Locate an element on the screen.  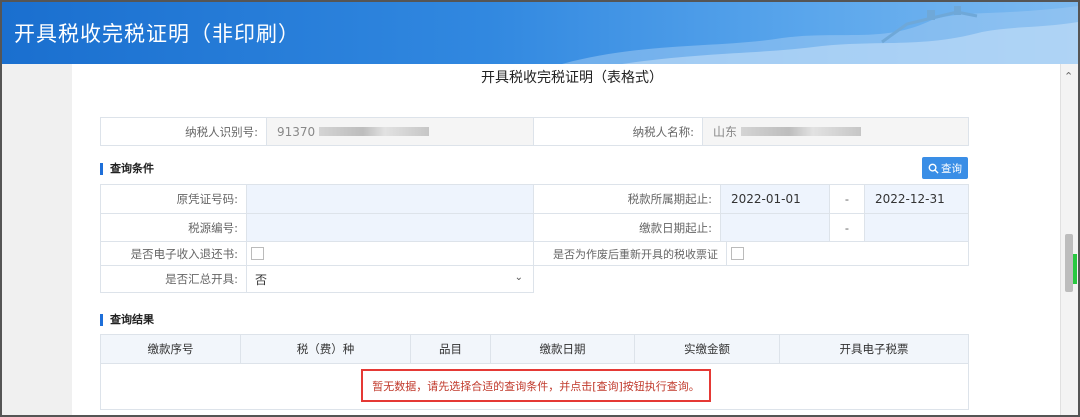
taxpayer-name-field: 山东 is located at coordinates (835, 131).